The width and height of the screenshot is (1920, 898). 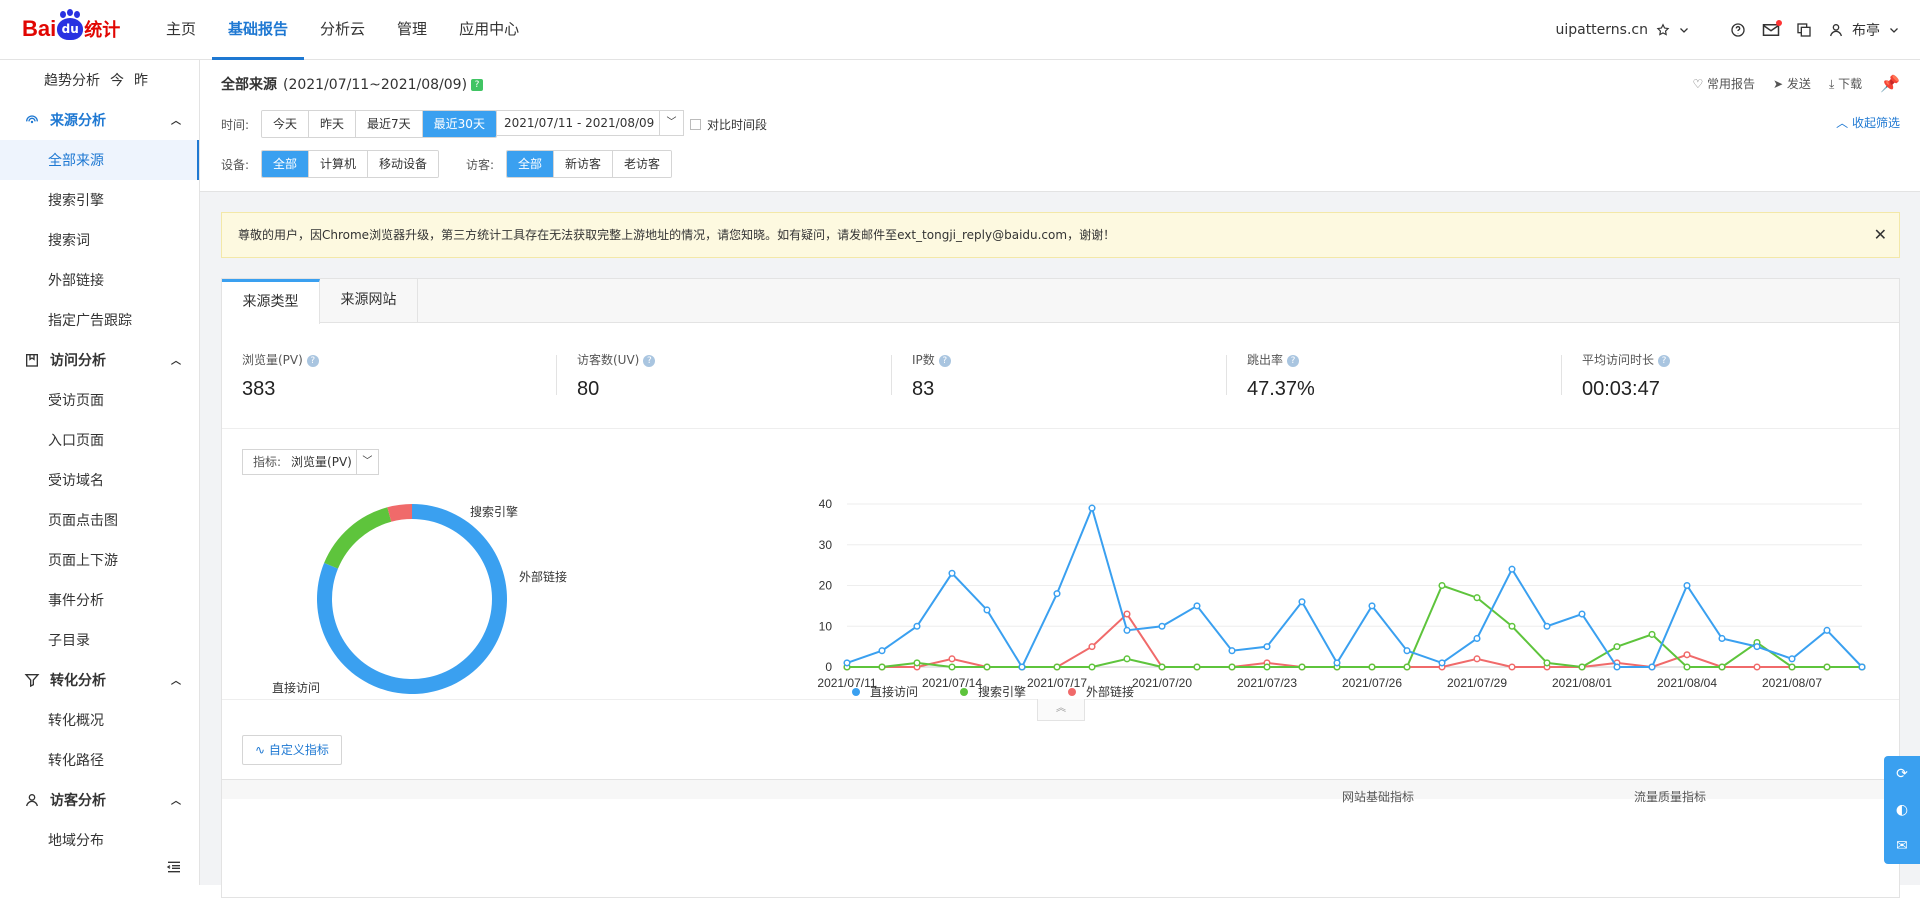 I want to click on help-icon, so click(x=1738, y=30).